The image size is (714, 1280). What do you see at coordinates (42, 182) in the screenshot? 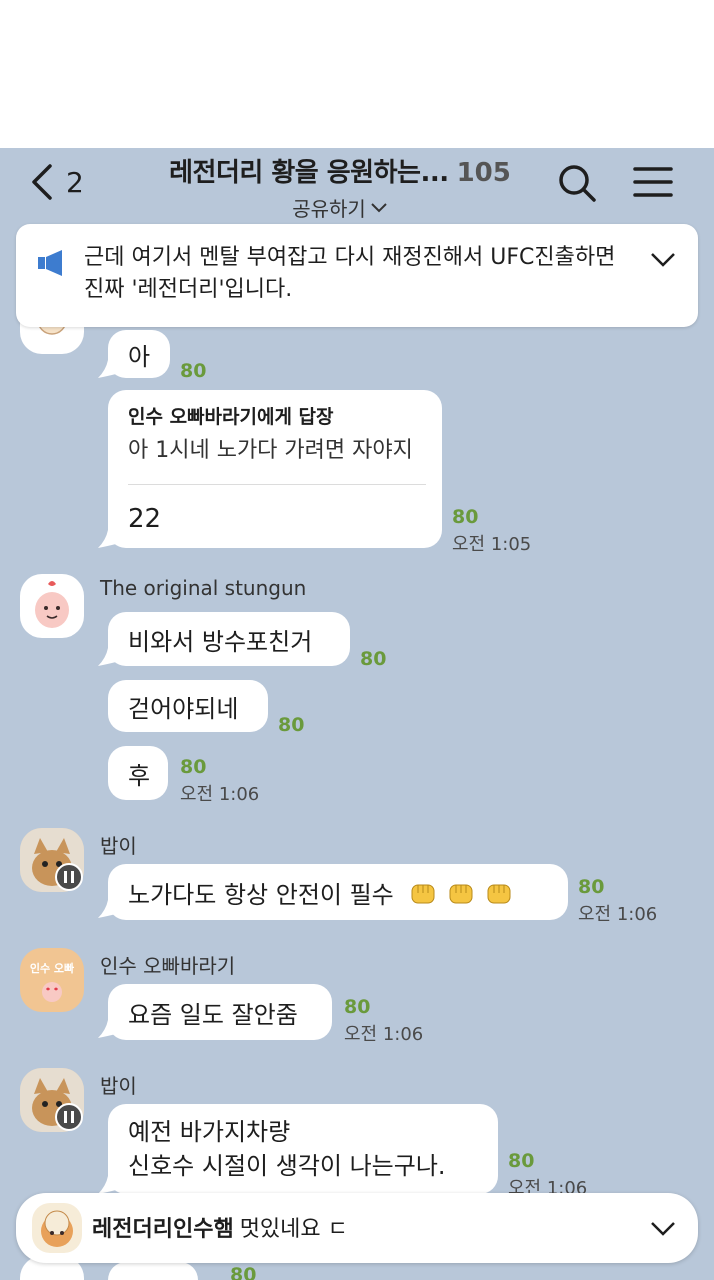
I see `back-arrow-icon` at bounding box center [42, 182].